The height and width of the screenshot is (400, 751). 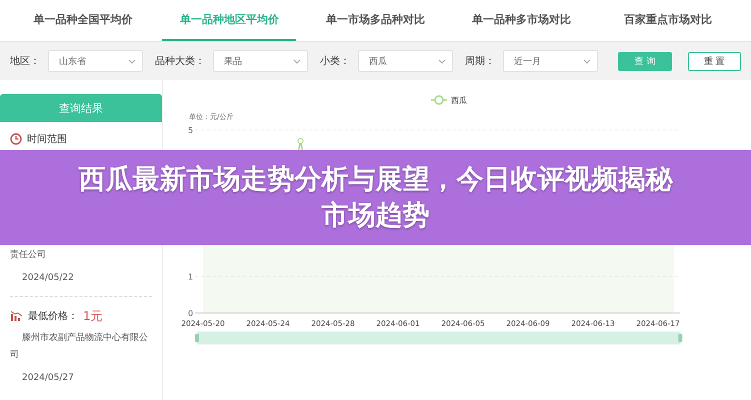 What do you see at coordinates (79, 347) in the screenshot?
I see `market-name: 滕州市农副产品物流中心有限公司` at bounding box center [79, 347].